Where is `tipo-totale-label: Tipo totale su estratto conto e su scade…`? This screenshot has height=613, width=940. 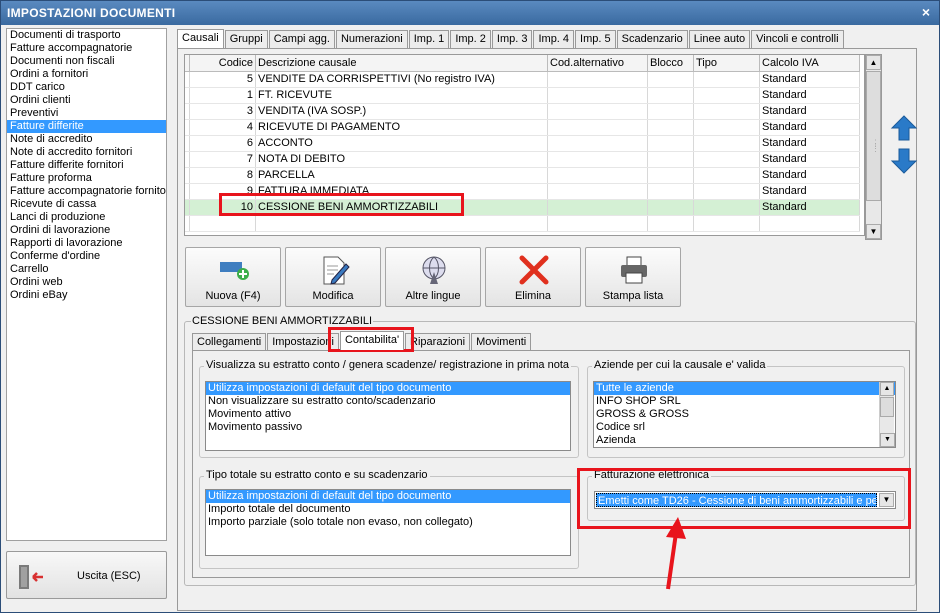 tipo-totale-label: Tipo totale su estratto conto e su scade… is located at coordinates (317, 475).